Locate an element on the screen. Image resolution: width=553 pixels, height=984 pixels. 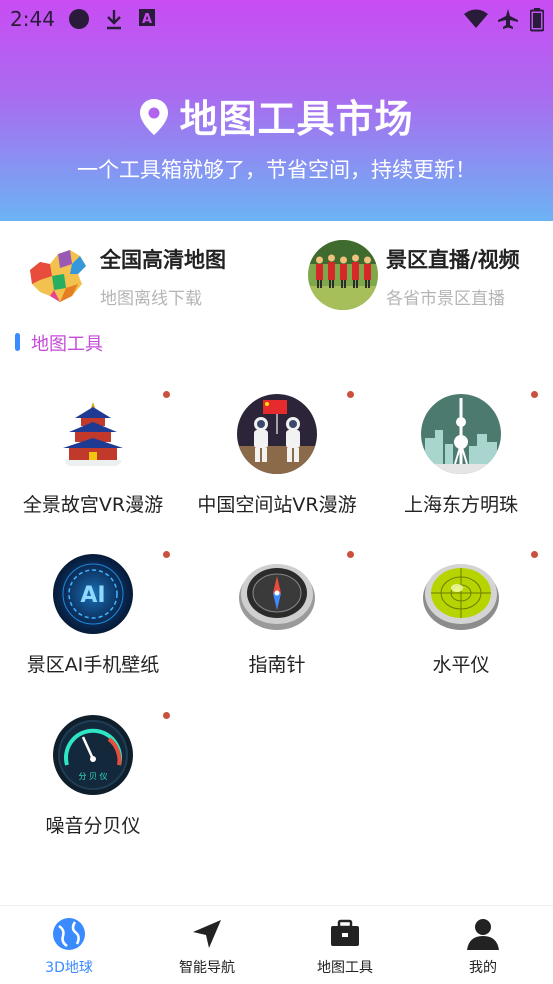
ai-text: AI is located at coordinates (92, 595).